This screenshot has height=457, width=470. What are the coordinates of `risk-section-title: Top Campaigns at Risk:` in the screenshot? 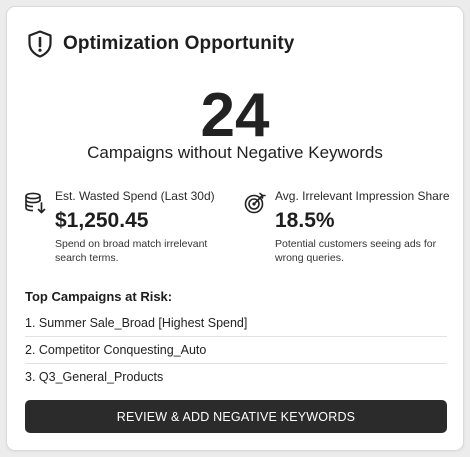 It's located at (99, 296).